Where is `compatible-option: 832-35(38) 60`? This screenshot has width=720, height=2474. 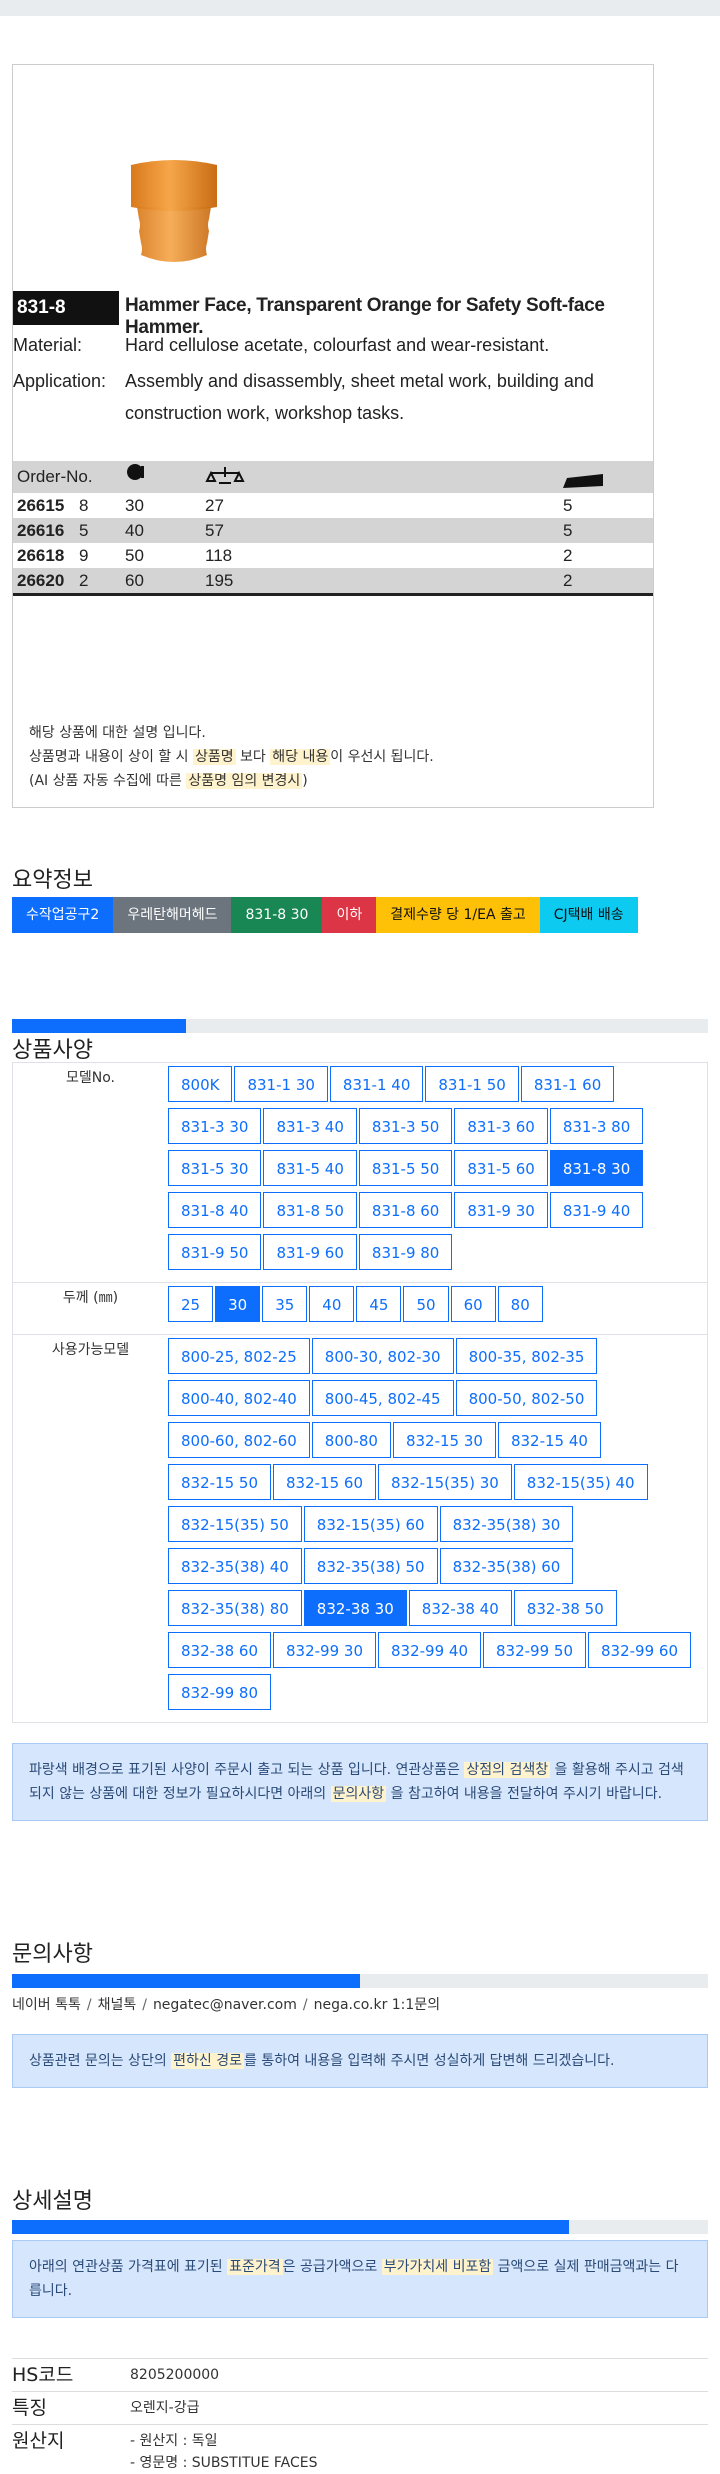 compatible-option: 832-35(38) 60 is located at coordinates (506, 1566).